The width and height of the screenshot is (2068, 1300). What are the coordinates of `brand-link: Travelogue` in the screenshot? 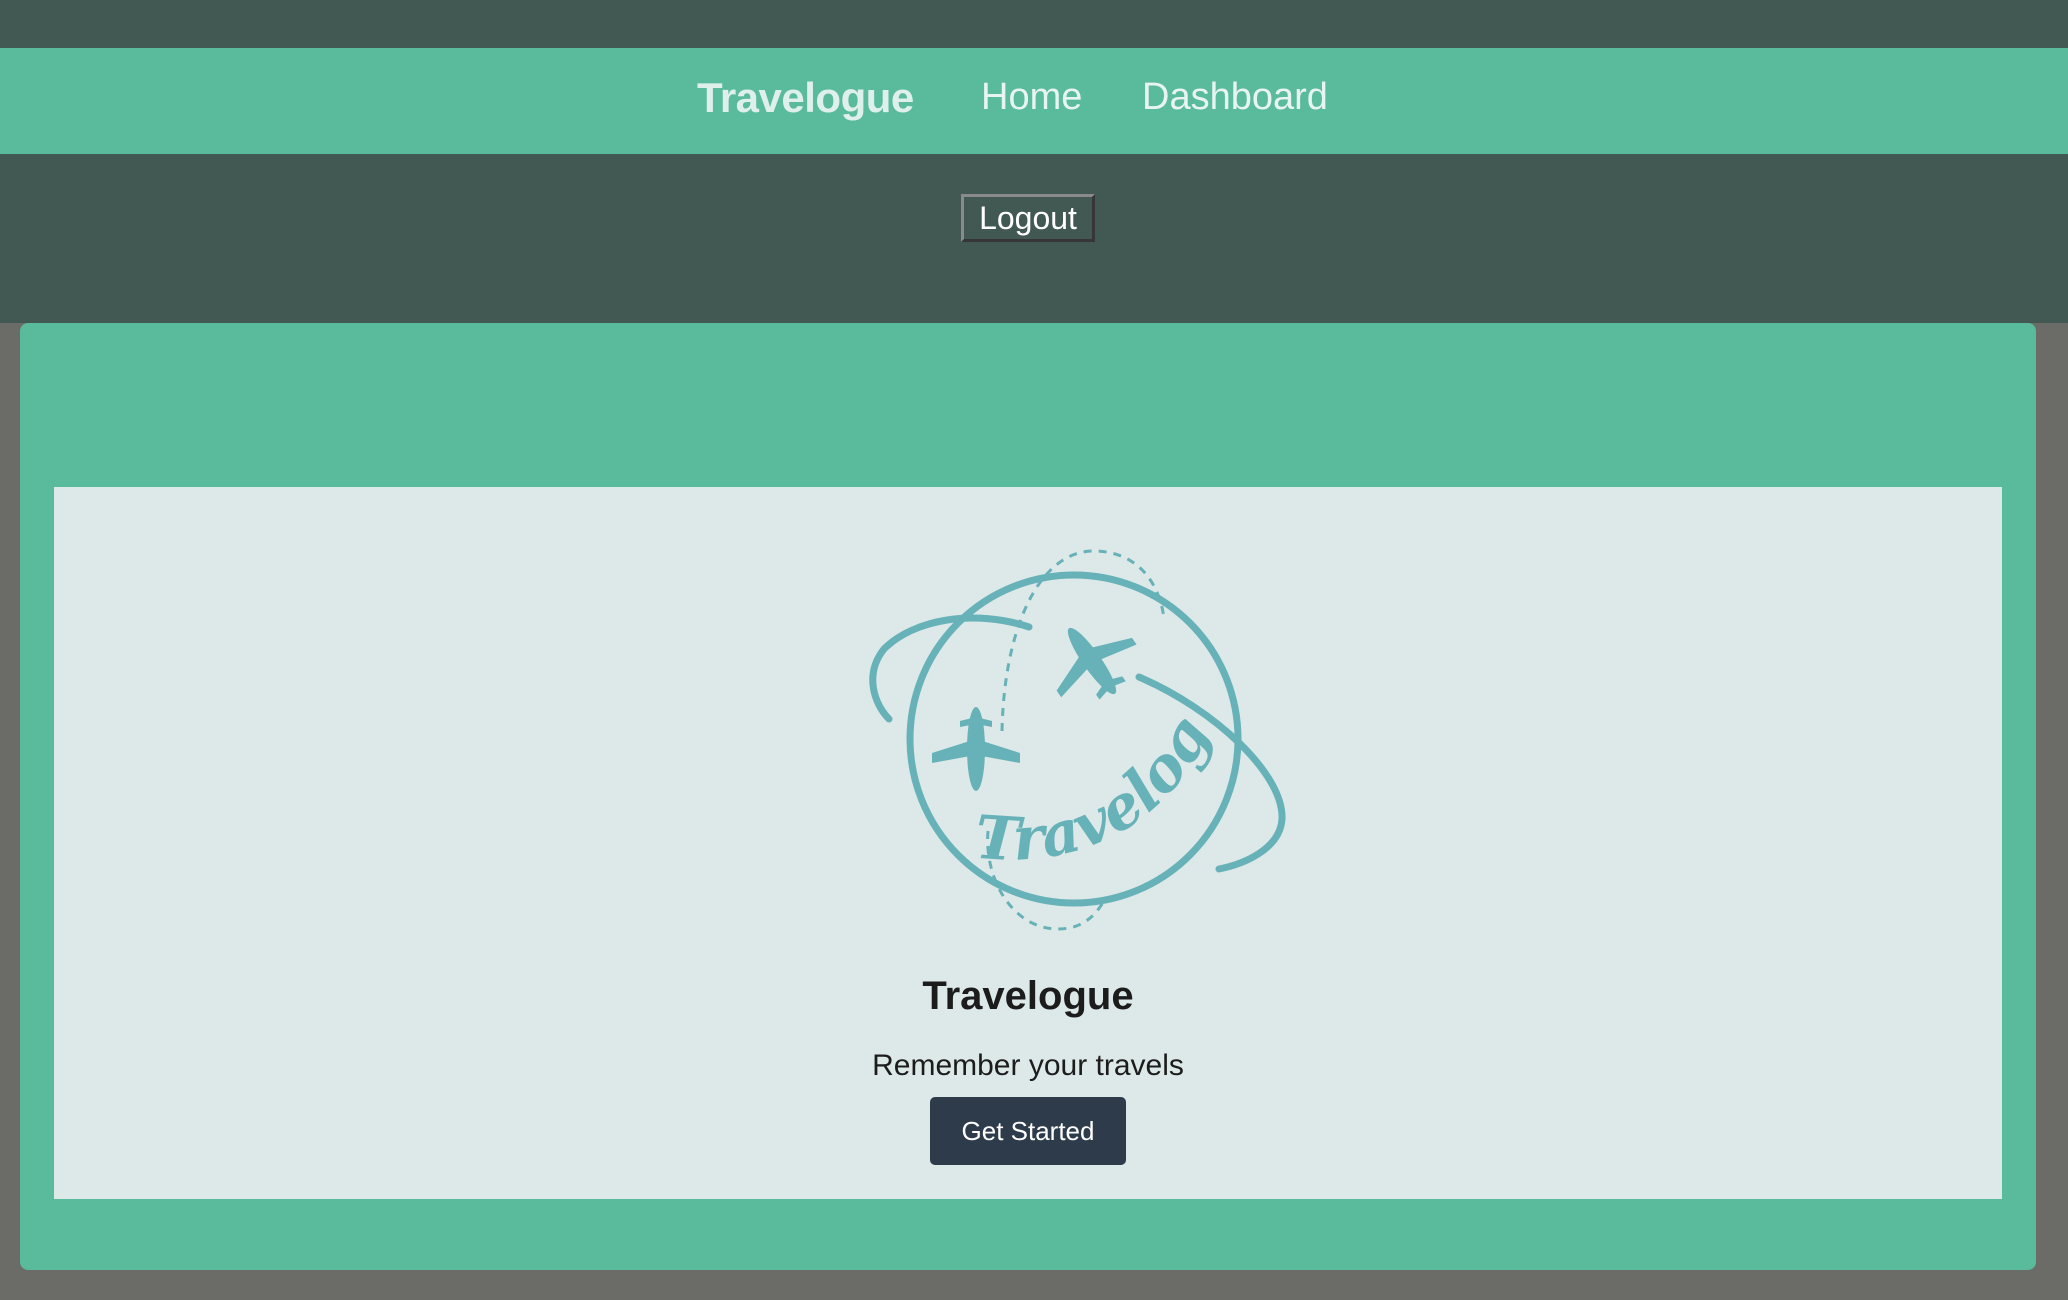 It's located at (805, 98).